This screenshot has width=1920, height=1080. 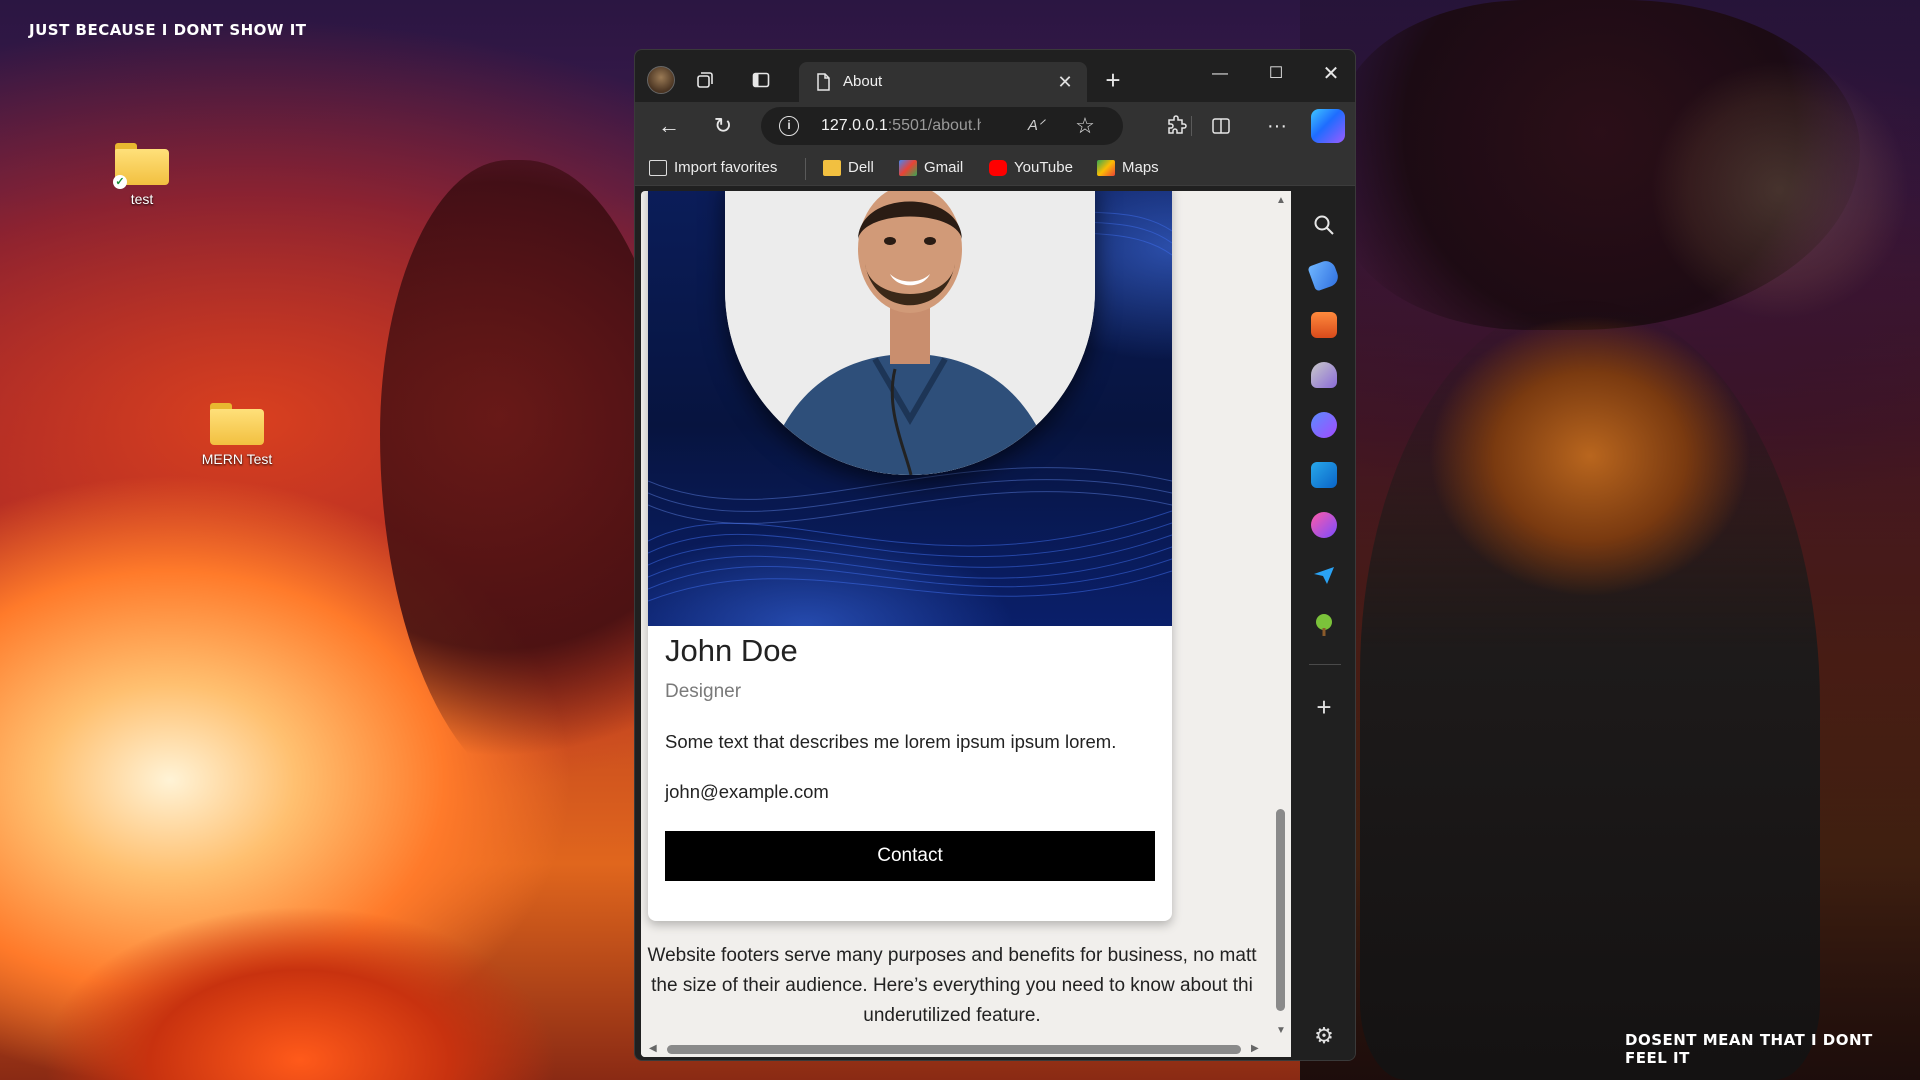 What do you see at coordinates (943, 82) in the screenshot?
I see `tab-about: About ✕` at bounding box center [943, 82].